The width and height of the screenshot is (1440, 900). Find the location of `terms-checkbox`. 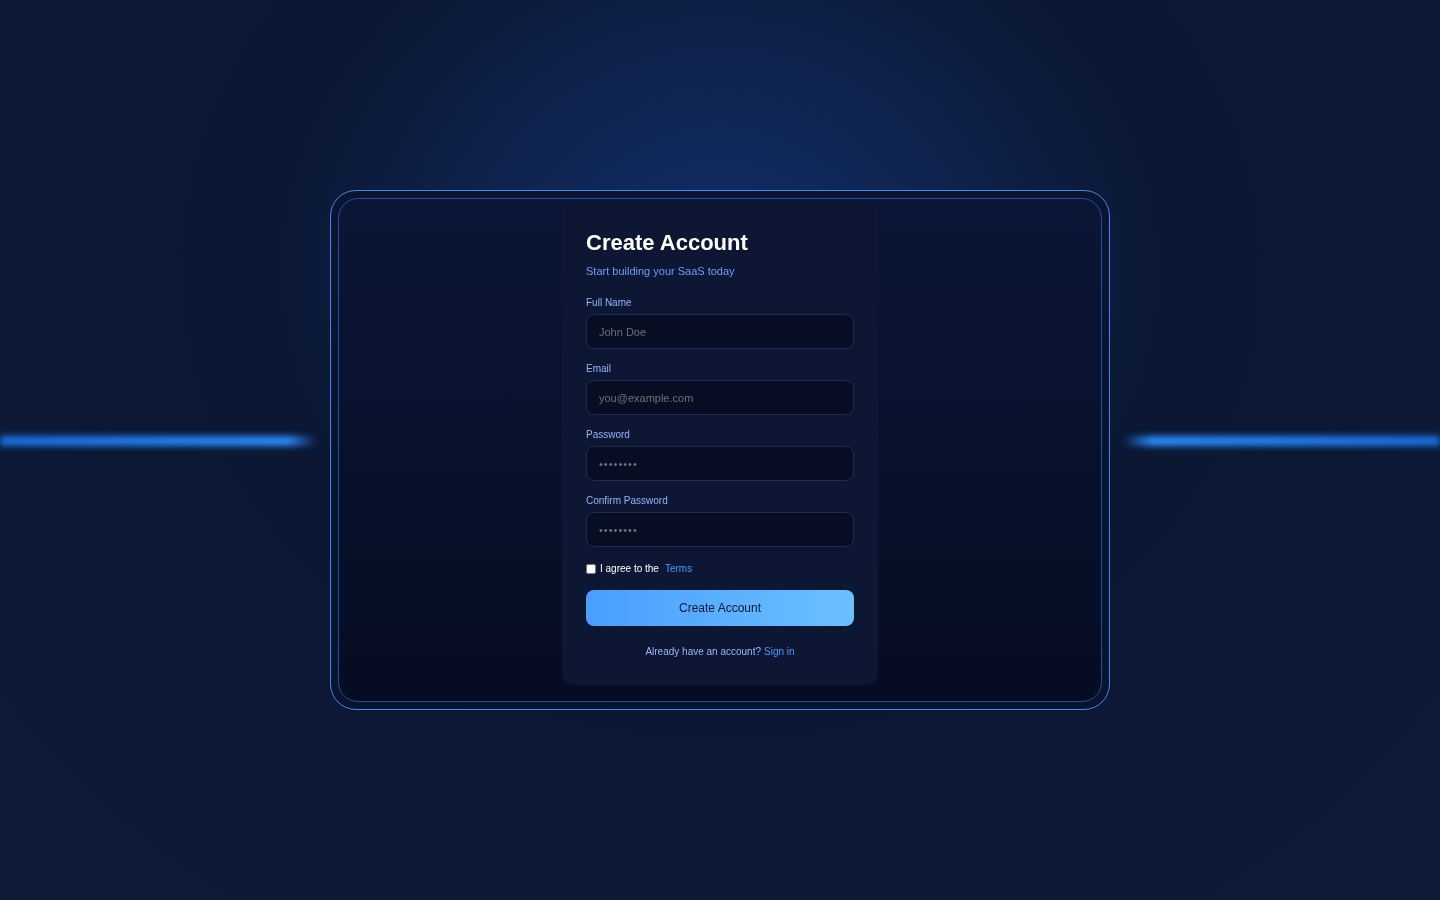

terms-checkbox is located at coordinates (591, 568).